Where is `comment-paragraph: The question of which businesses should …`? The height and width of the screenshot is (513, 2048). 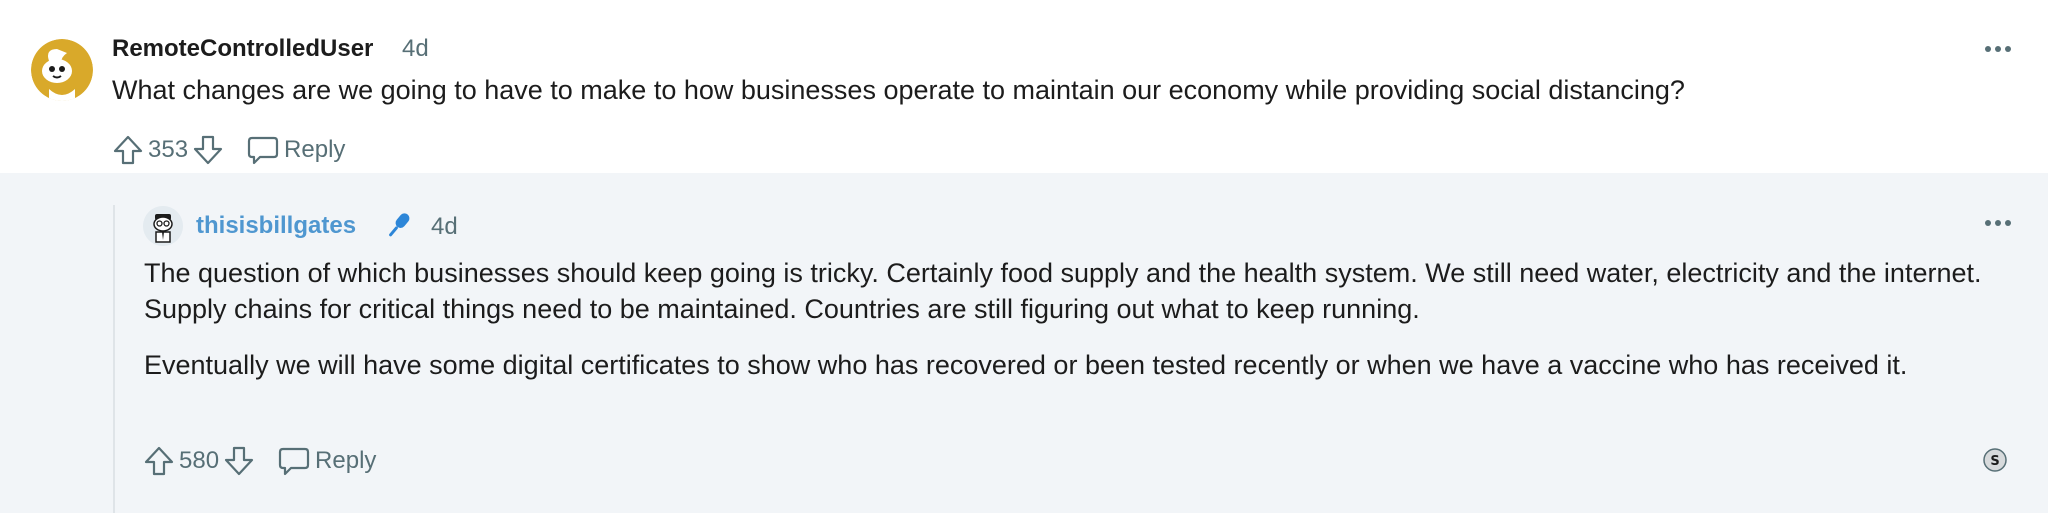 comment-paragraph: The question of which businesses should … is located at coordinates (1063, 291).